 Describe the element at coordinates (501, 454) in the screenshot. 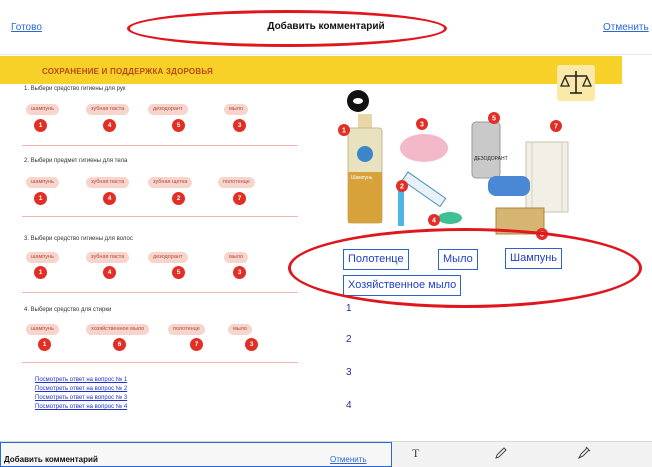

I see `pencil-icon` at that location.